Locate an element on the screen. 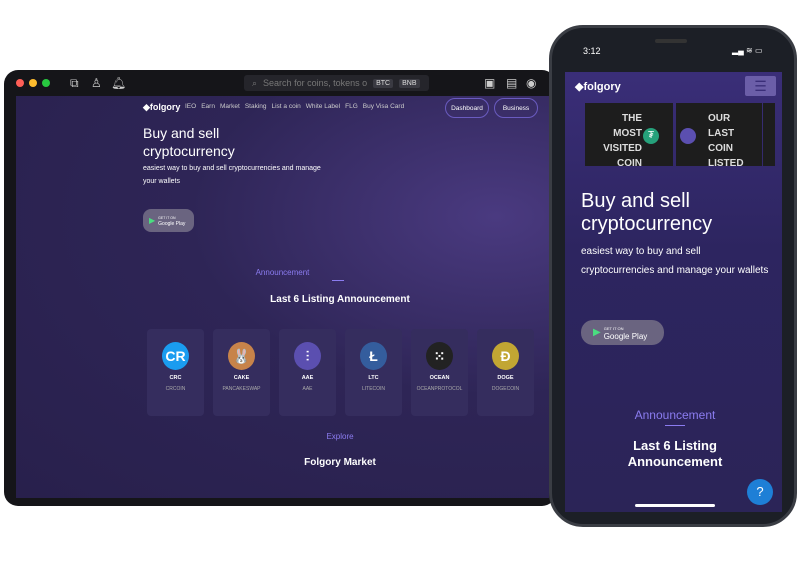  logo: ◆folgory is located at coordinates (161, 107).